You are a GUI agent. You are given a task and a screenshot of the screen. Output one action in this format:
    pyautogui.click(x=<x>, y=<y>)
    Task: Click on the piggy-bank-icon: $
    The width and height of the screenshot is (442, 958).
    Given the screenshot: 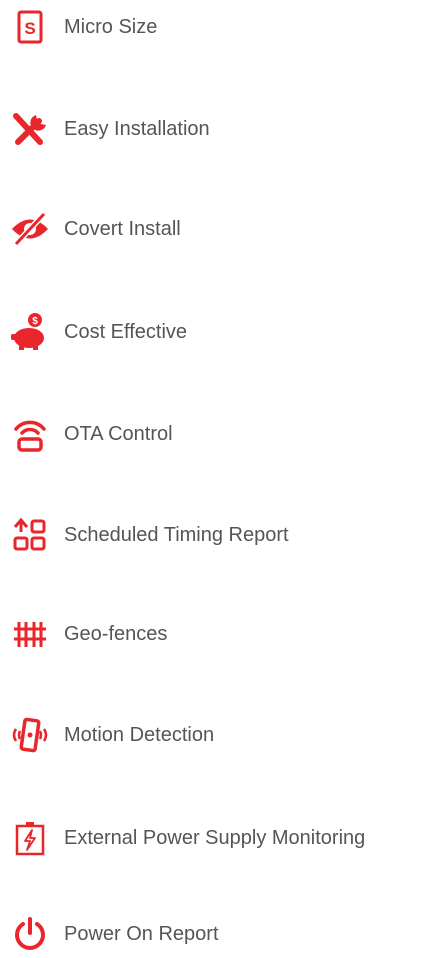 What is the action you would take?
    pyautogui.click(x=30, y=332)
    